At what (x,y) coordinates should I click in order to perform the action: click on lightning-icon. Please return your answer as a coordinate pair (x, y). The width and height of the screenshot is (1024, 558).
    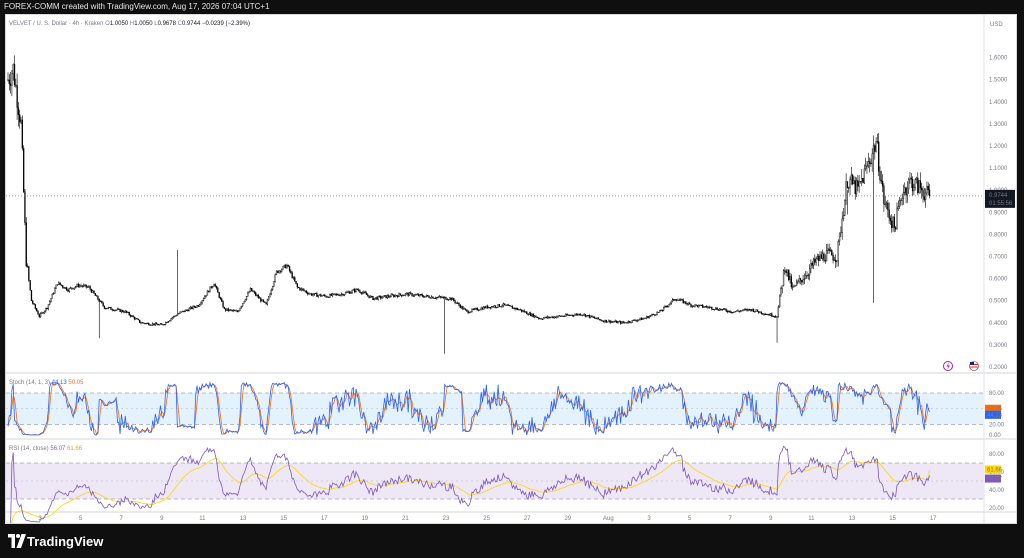
    Looking at the image, I should click on (948, 366).